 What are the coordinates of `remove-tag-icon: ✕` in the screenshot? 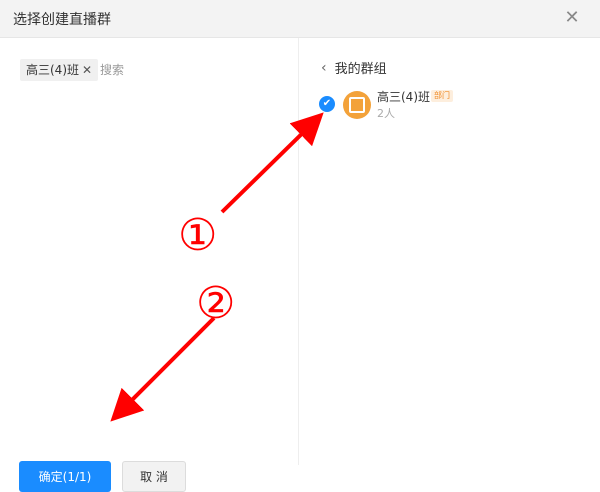 It's located at (87, 70).